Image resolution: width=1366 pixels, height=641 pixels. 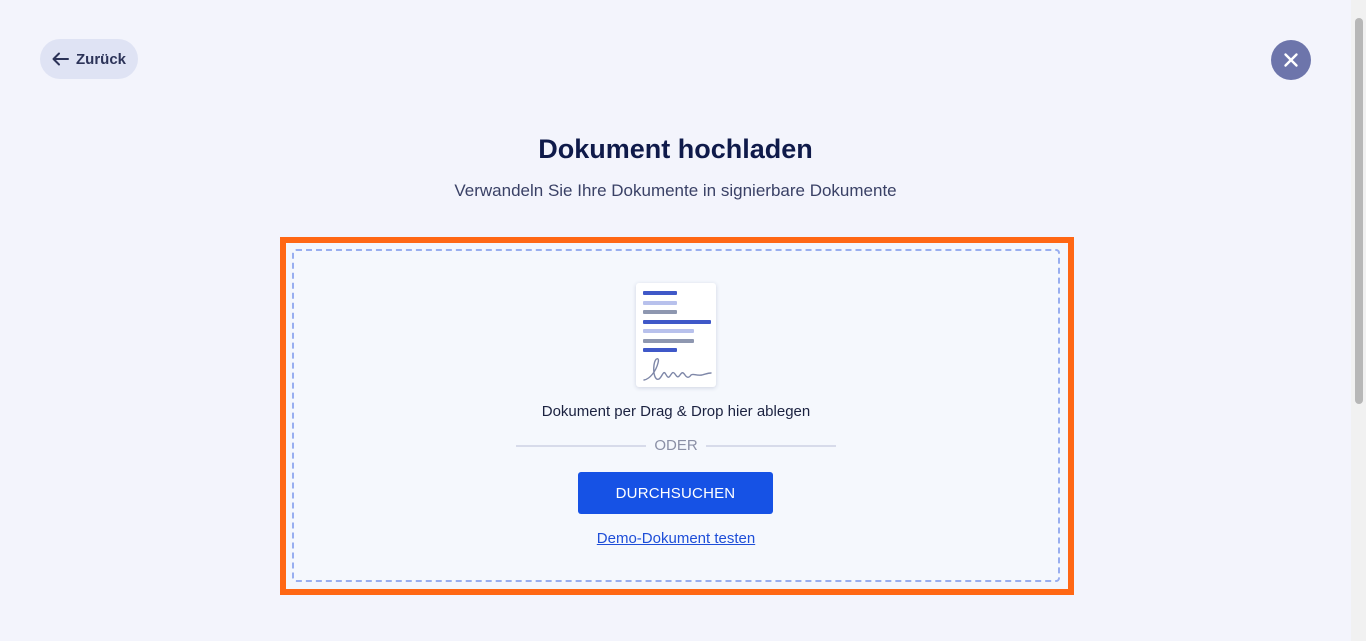 I want to click on close-button, so click(x=1291, y=60).